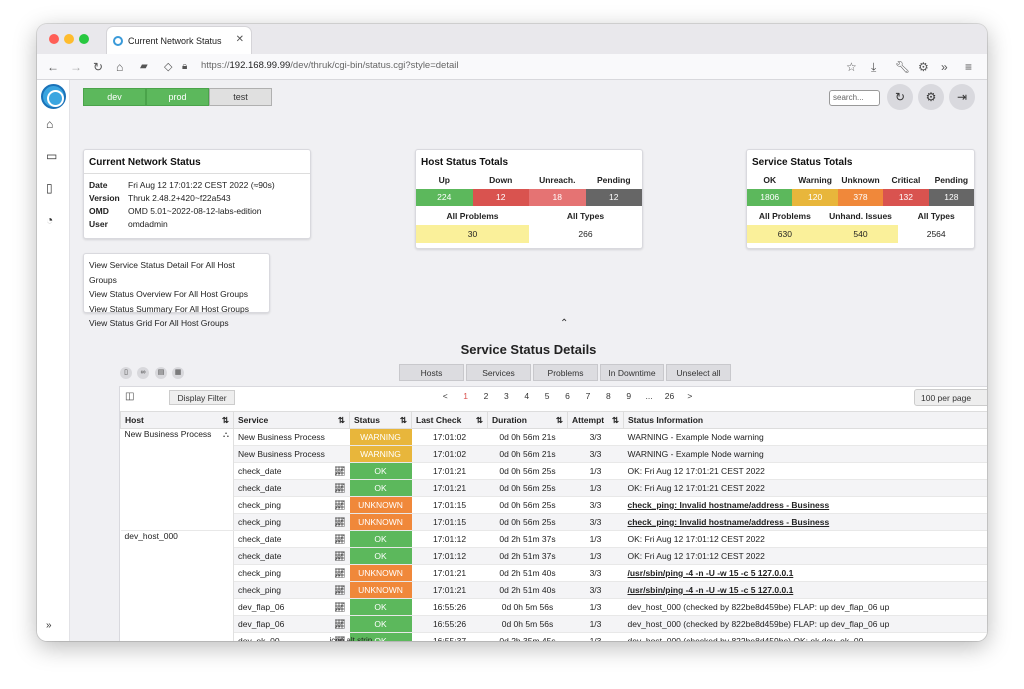 Image resolution: width=1024 pixels, height=689 pixels. Describe the element at coordinates (950, 397) in the screenshot. I see `per-page-select: 100 per page⌄` at that location.